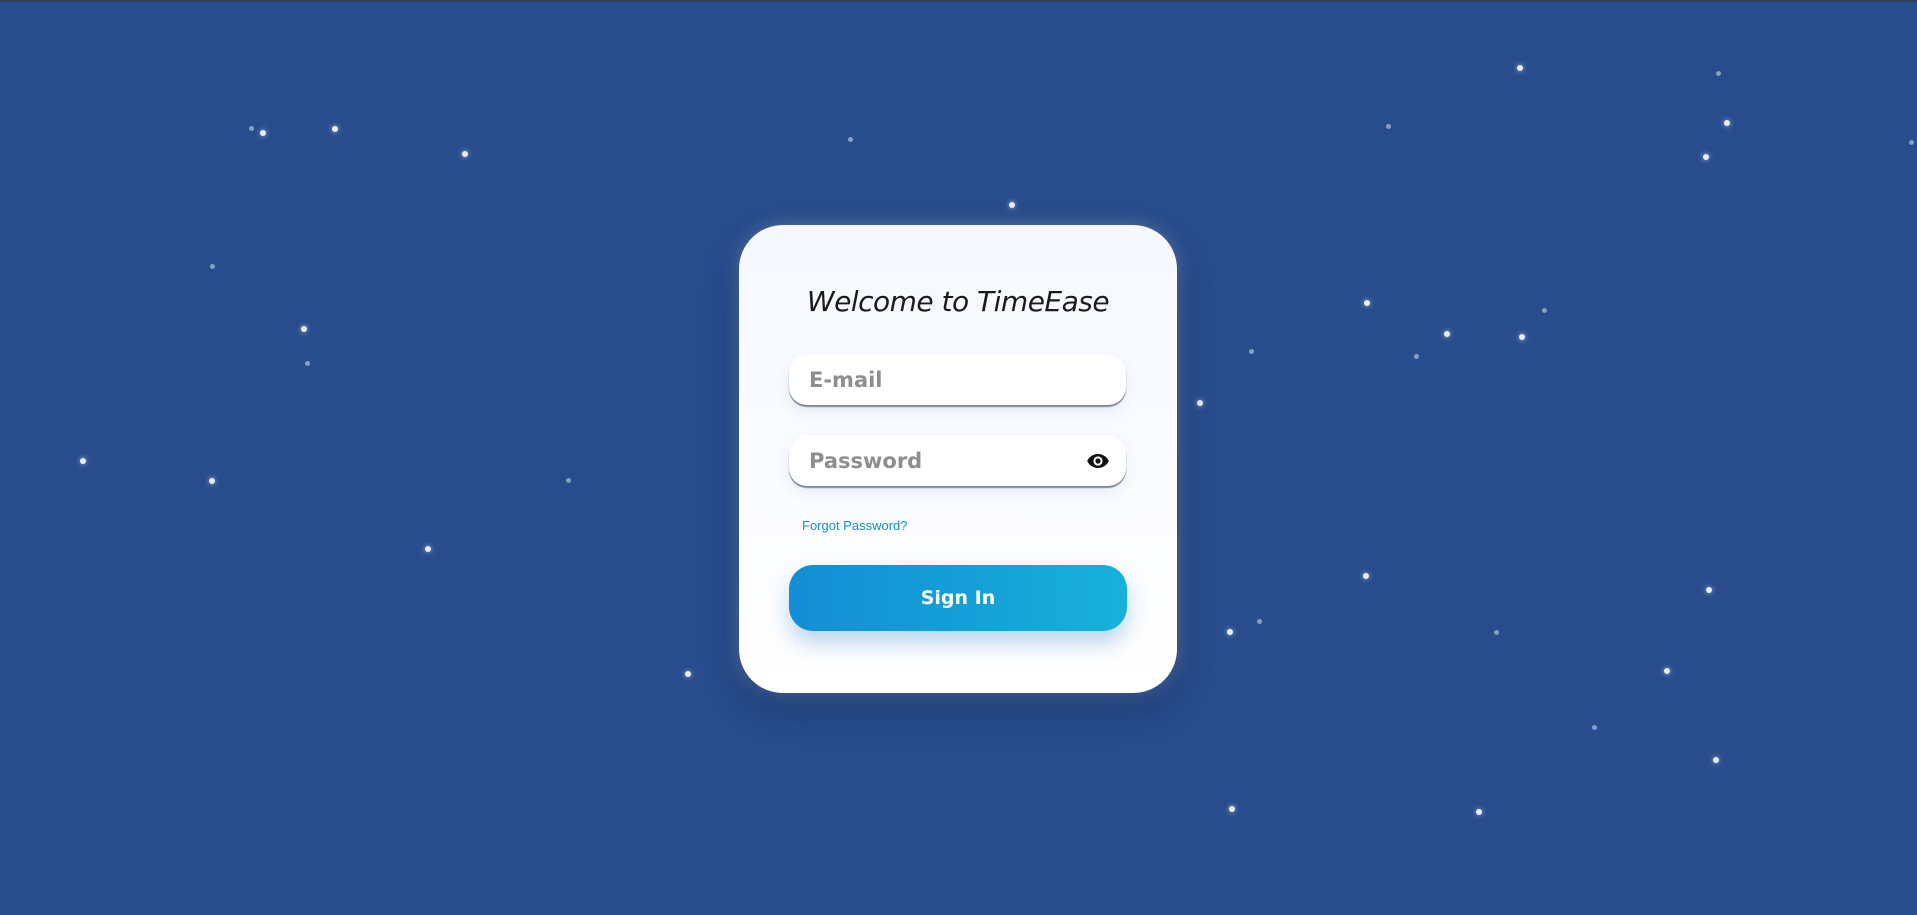  I want to click on password-field-container, so click(957, 461).